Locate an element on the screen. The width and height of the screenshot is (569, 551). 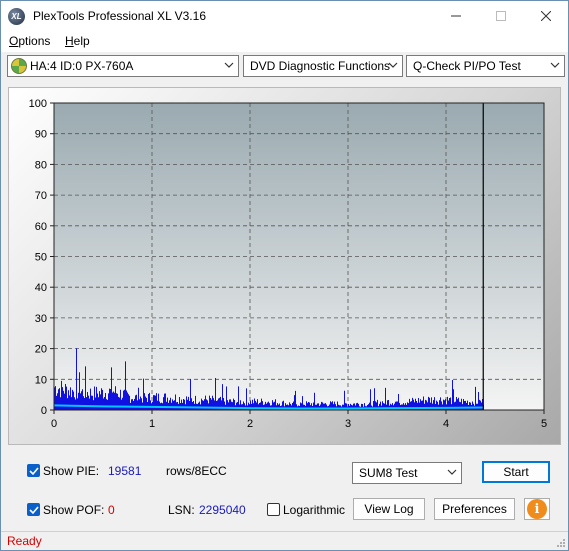
drive-select: HA:4 ID:0 PX-760A is located at coordinates (123, 66).